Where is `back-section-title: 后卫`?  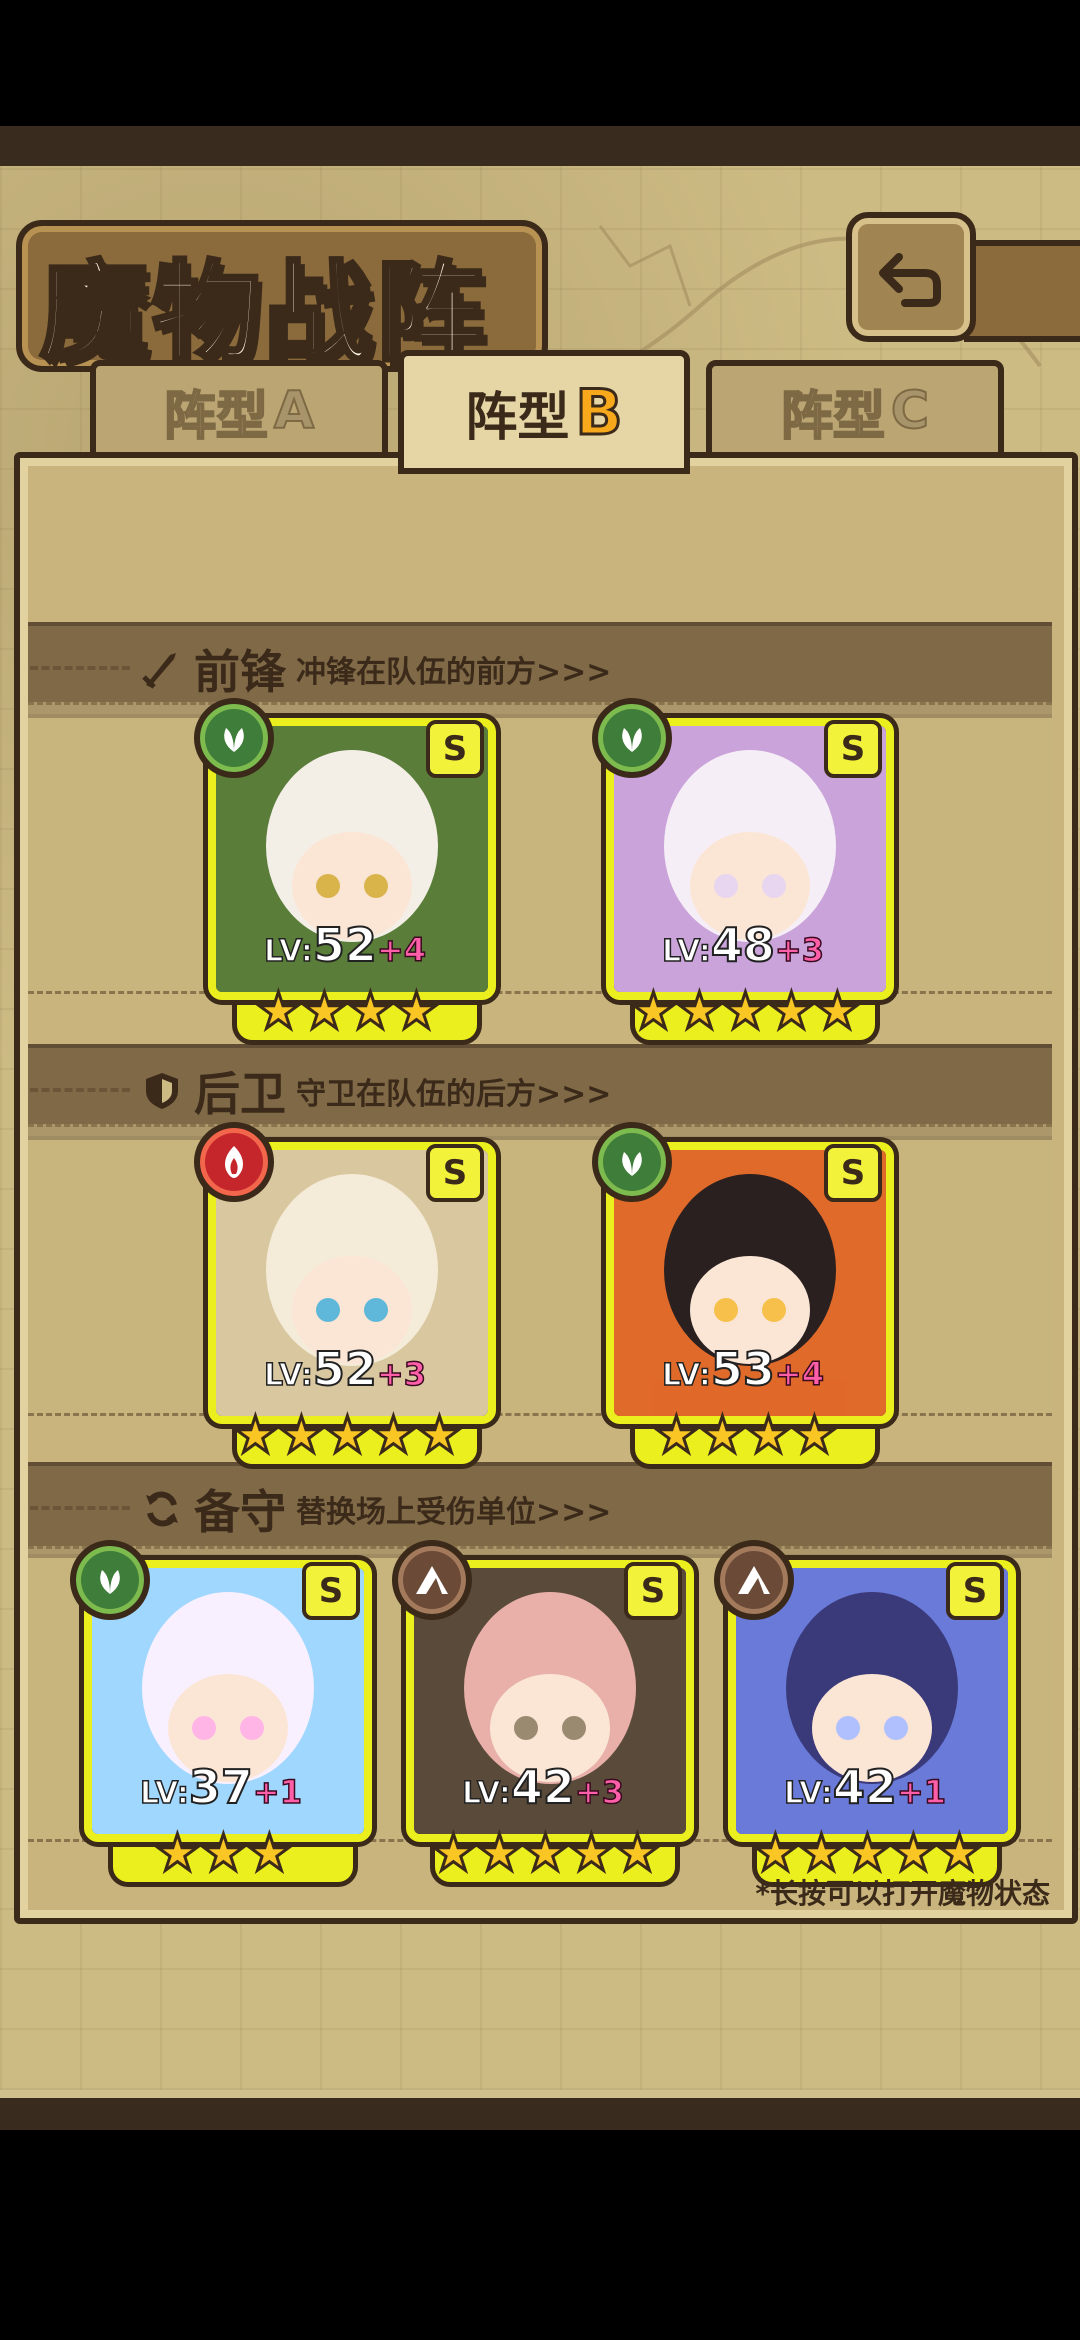
back-section-title: 后卫 is located at coordinates (240, 1094).